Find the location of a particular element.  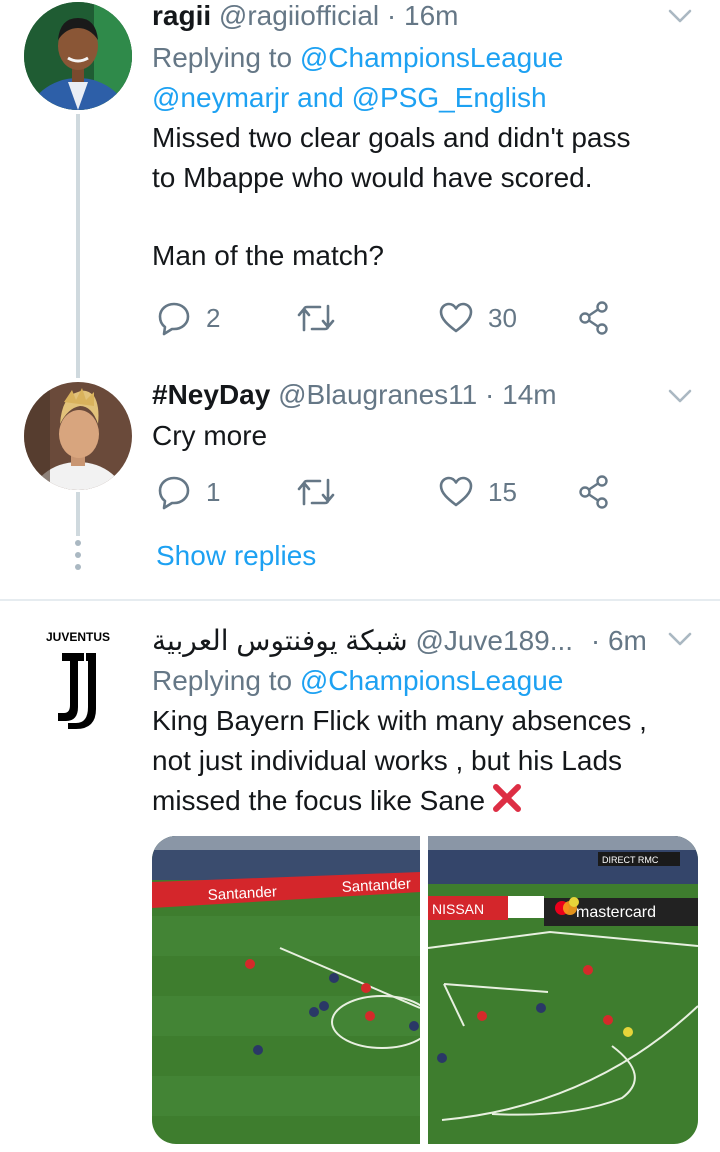

tweet-text-line: not just individual works , but his Lads is located at coordinates (387, 760).